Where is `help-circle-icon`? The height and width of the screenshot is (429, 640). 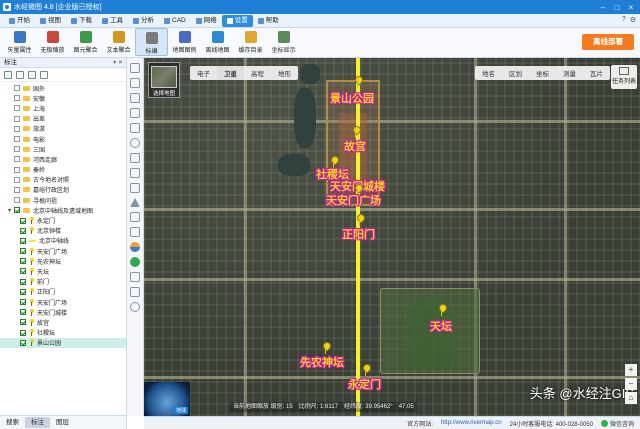 help-circle-icon is located at coordinates (135, 307).